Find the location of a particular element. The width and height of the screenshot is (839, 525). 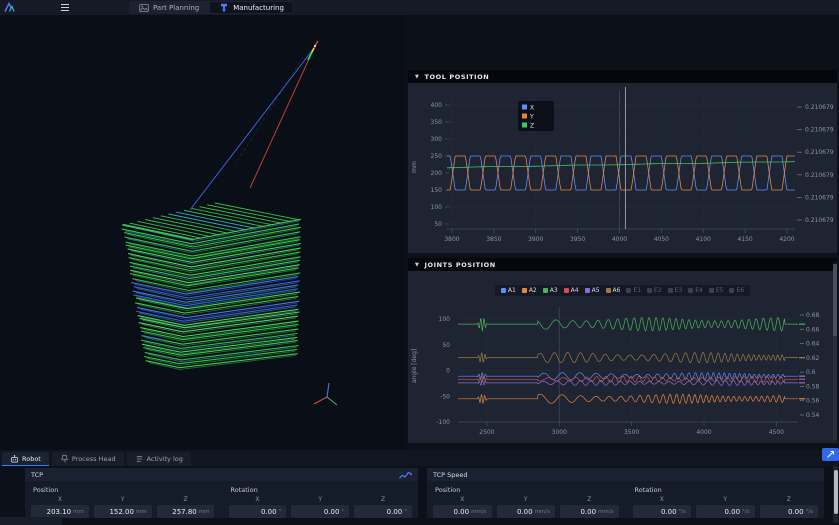

svg-text: Z is located at coordinates (532, 126).